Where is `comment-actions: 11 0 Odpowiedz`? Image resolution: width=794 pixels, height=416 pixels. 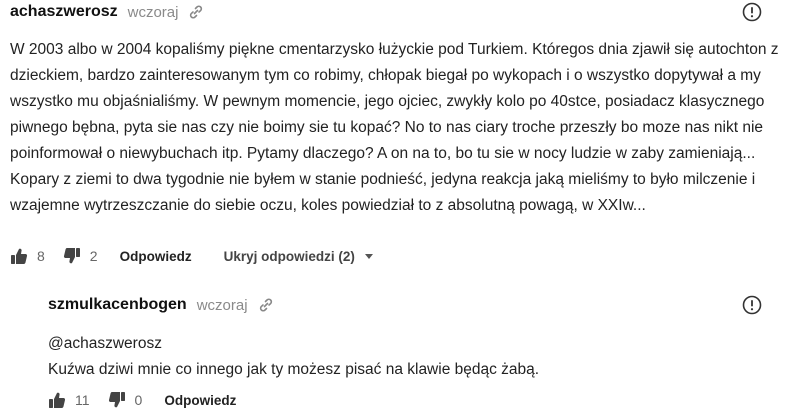
comment-actions: 11 0 Odpowiedz is located at coordinates (158, 400).